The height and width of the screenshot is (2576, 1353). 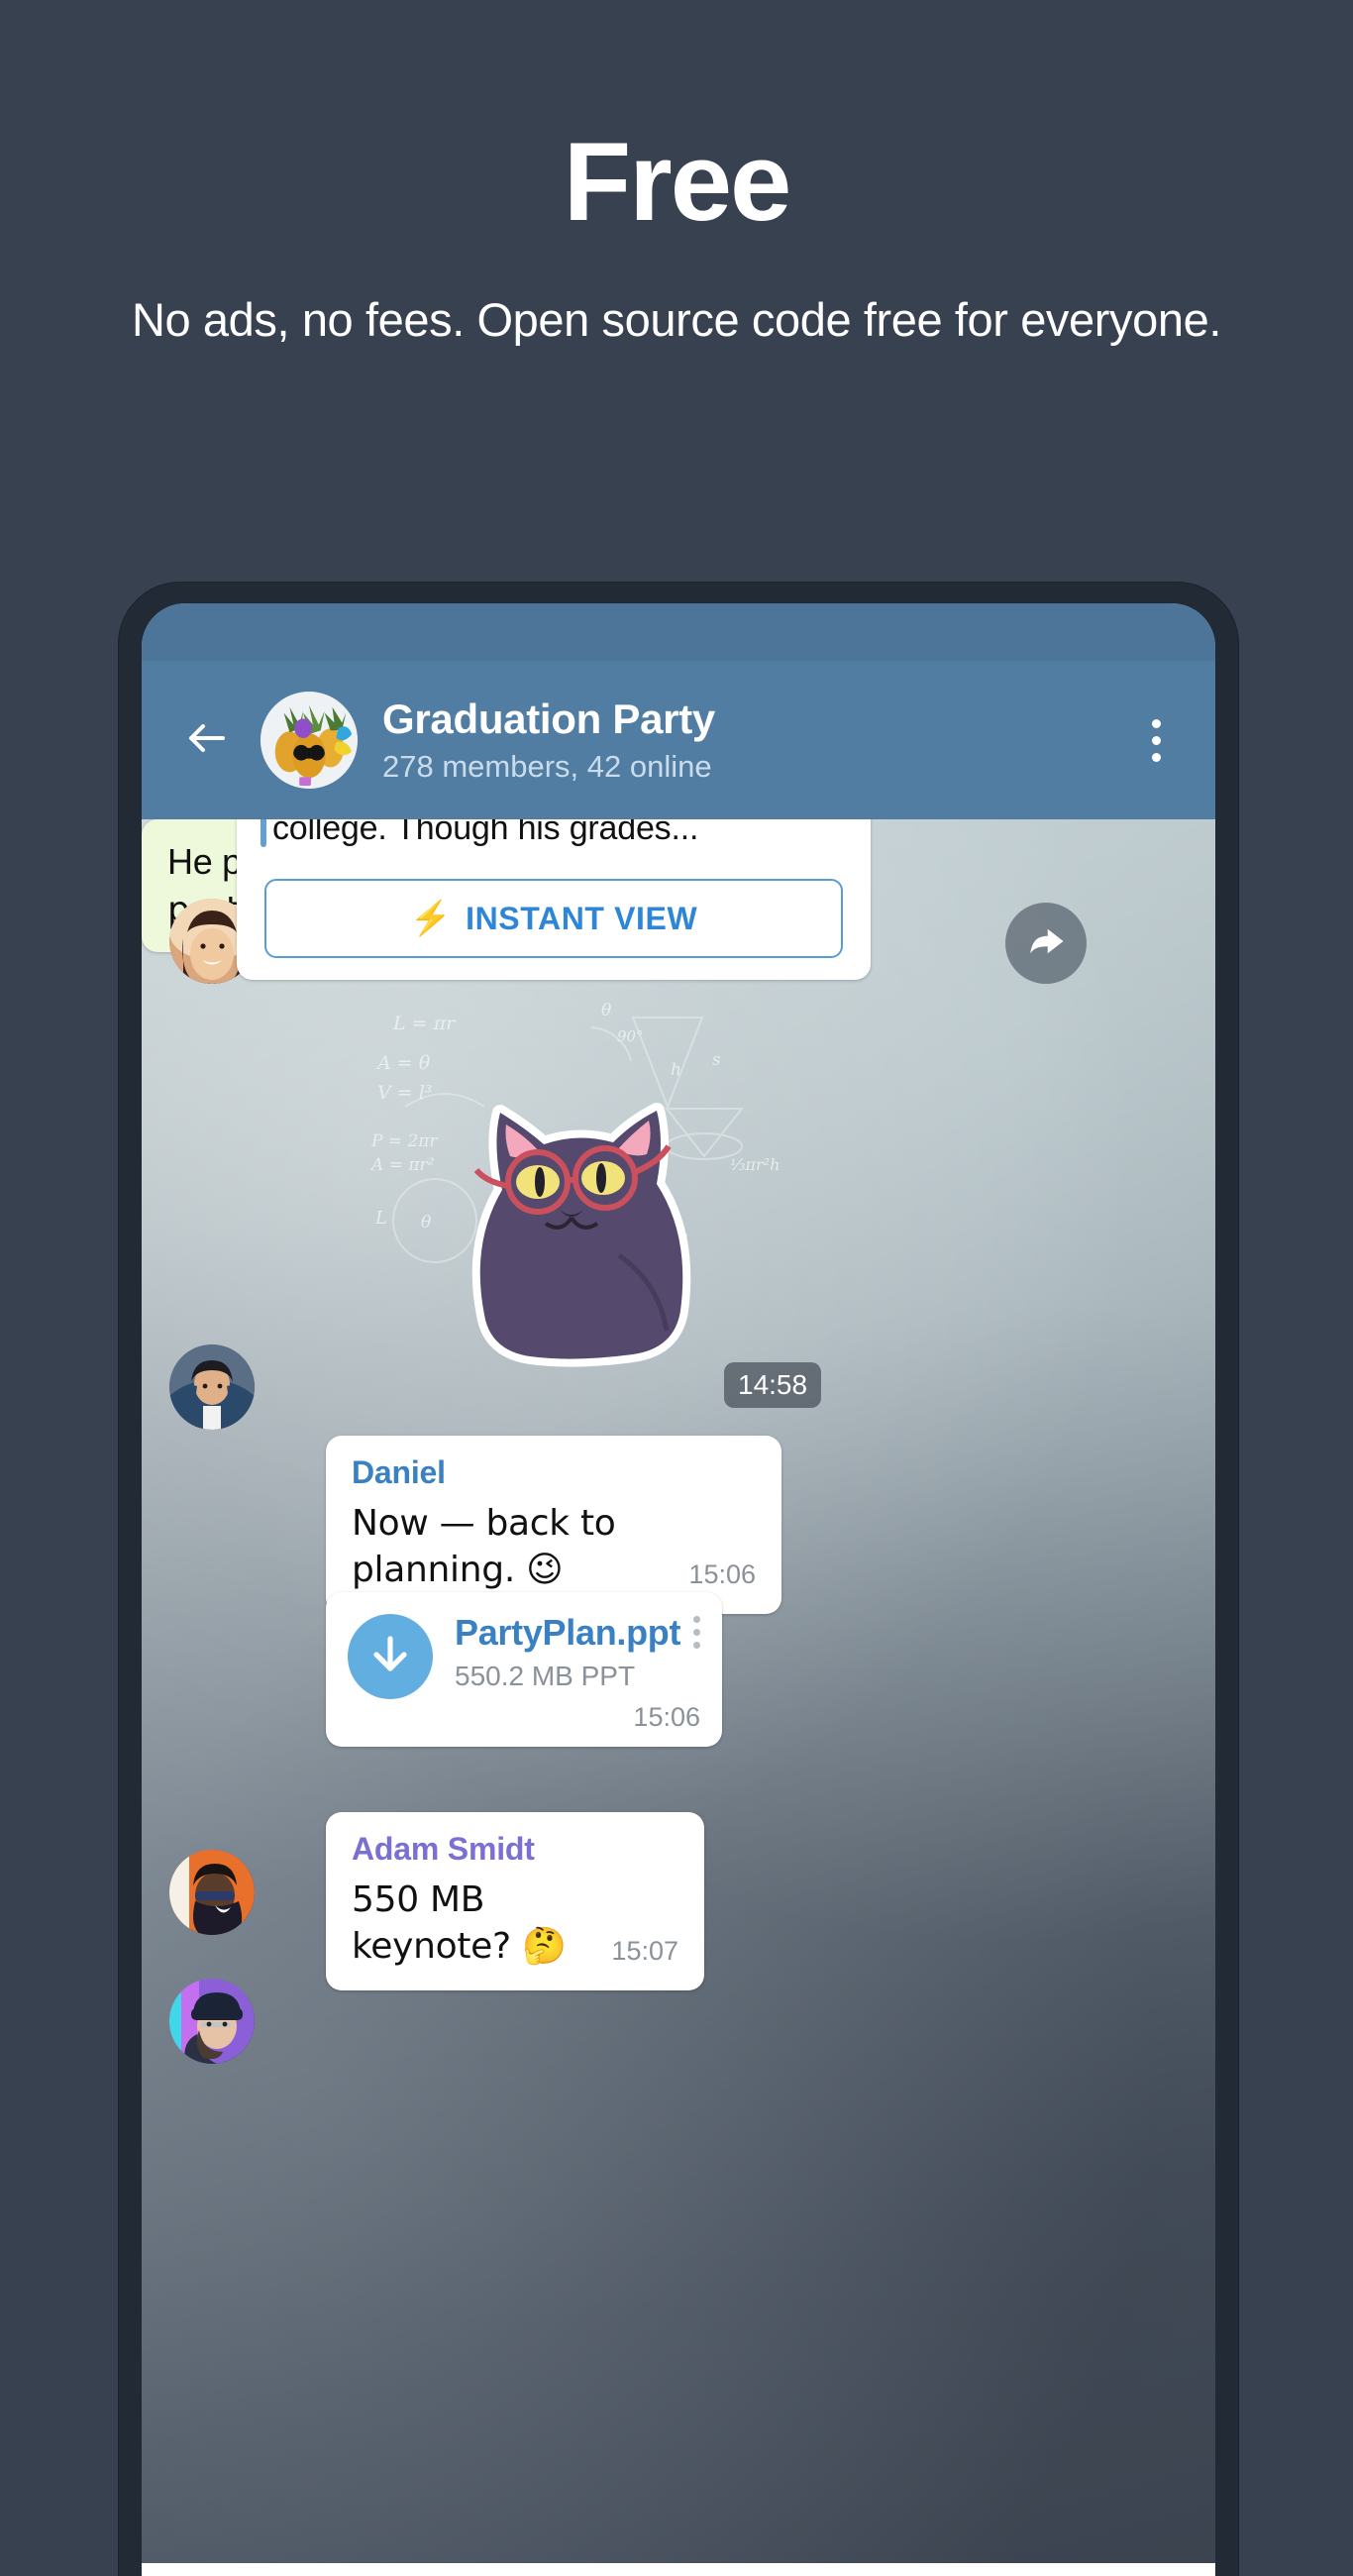 I want to click on overflow-menu-button, so click(x=1156, y=740).